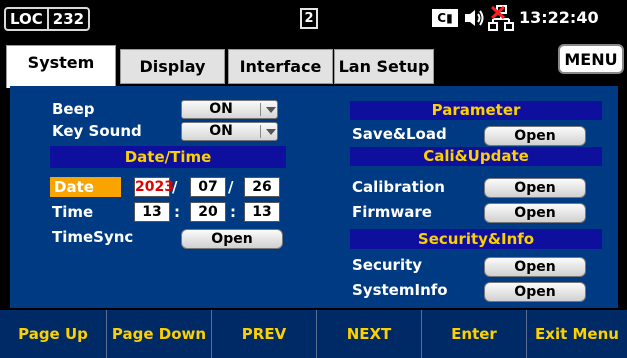  What do you see at coordinates (208, 187) in the screenshot?
I see `date-month-field: 07` at bounding box center [208, 187].